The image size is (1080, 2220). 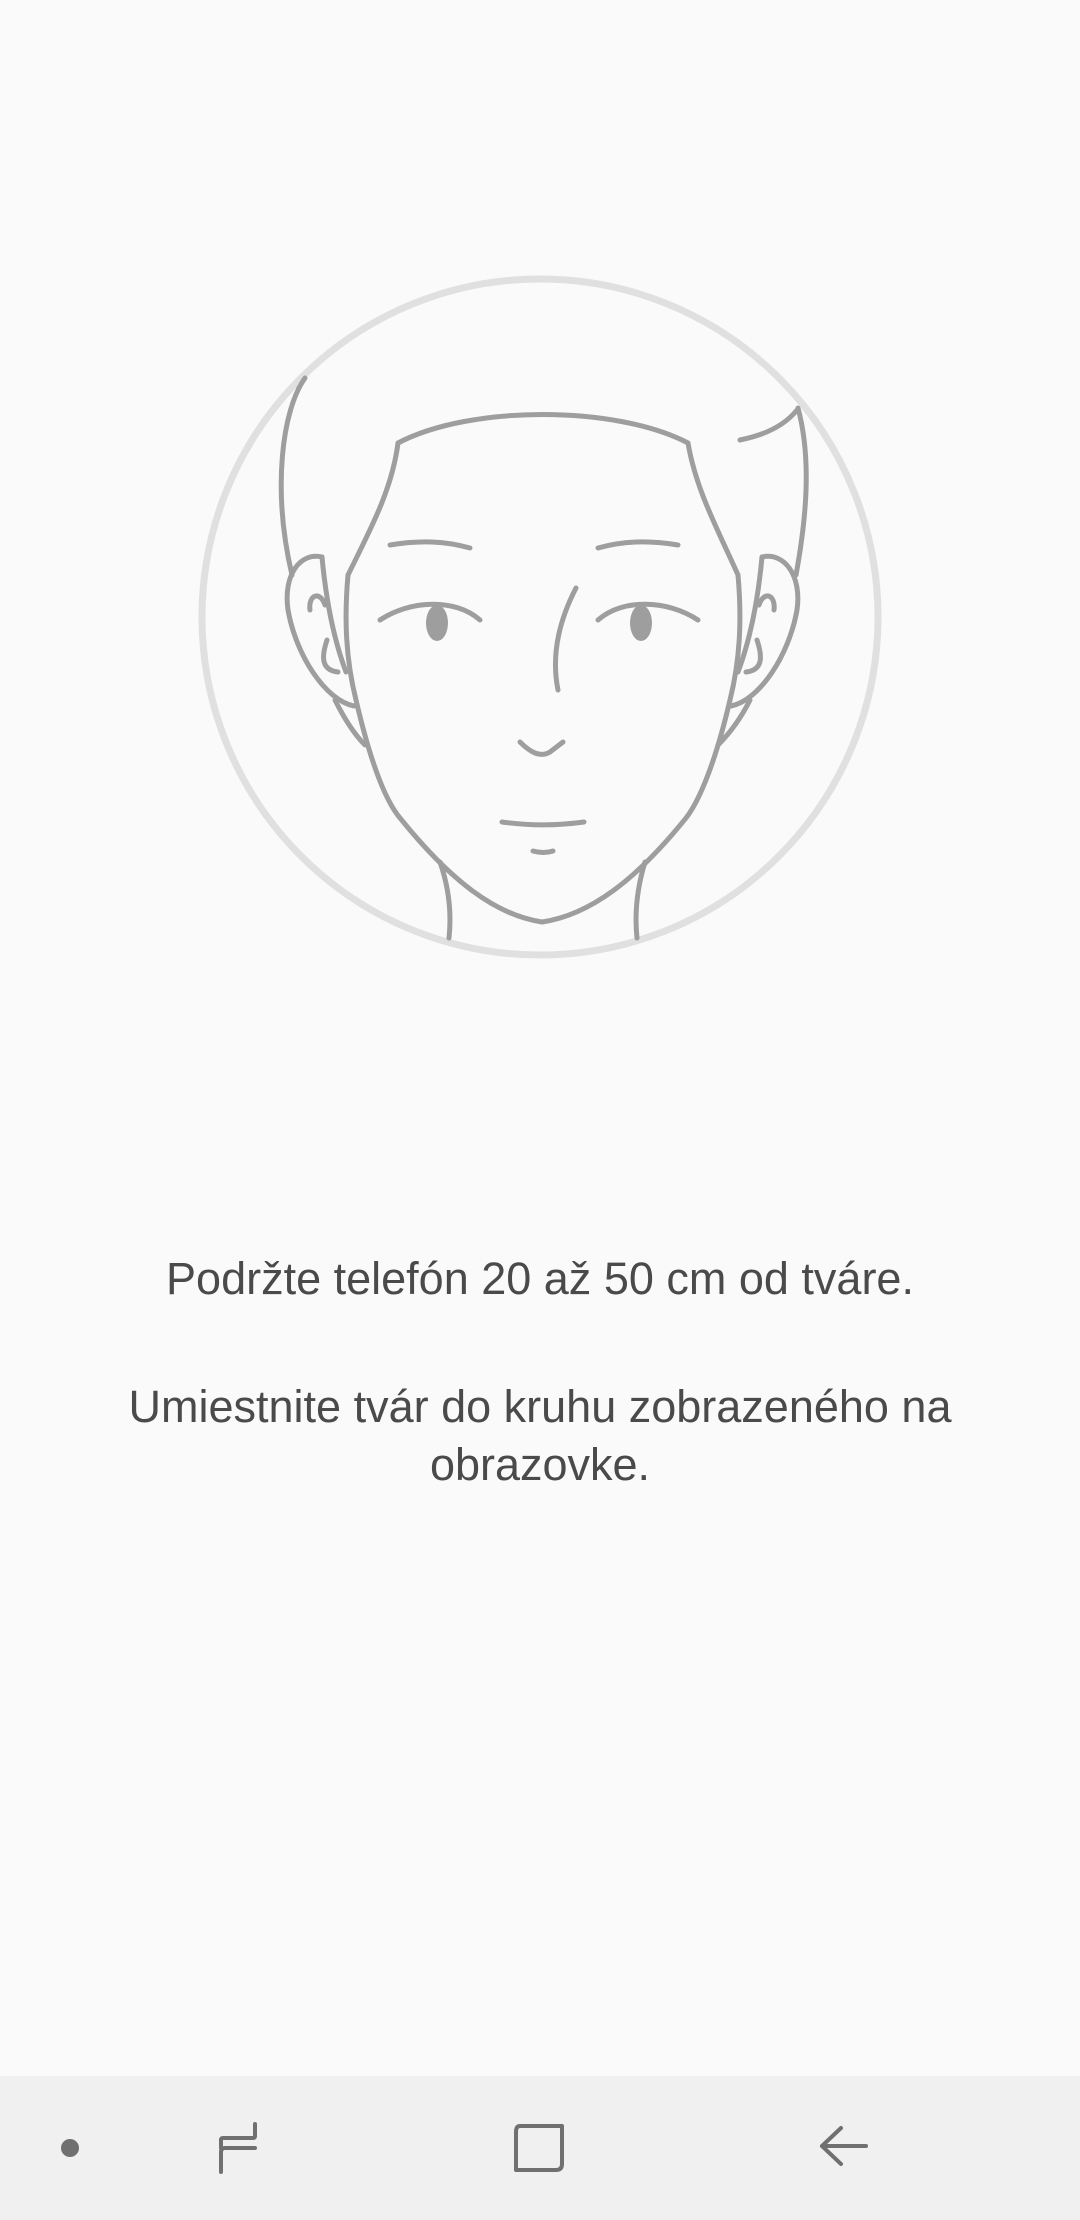 I want to click on dot-indicator-icon, so click(x=70, y=2148).